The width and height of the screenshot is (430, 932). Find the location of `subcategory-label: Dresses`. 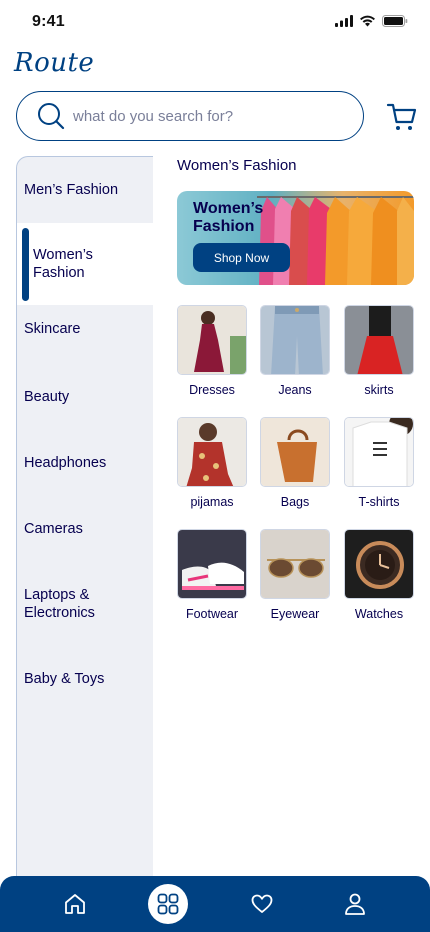

subcategory-label: Dresses is located at coordinates (212, 390).